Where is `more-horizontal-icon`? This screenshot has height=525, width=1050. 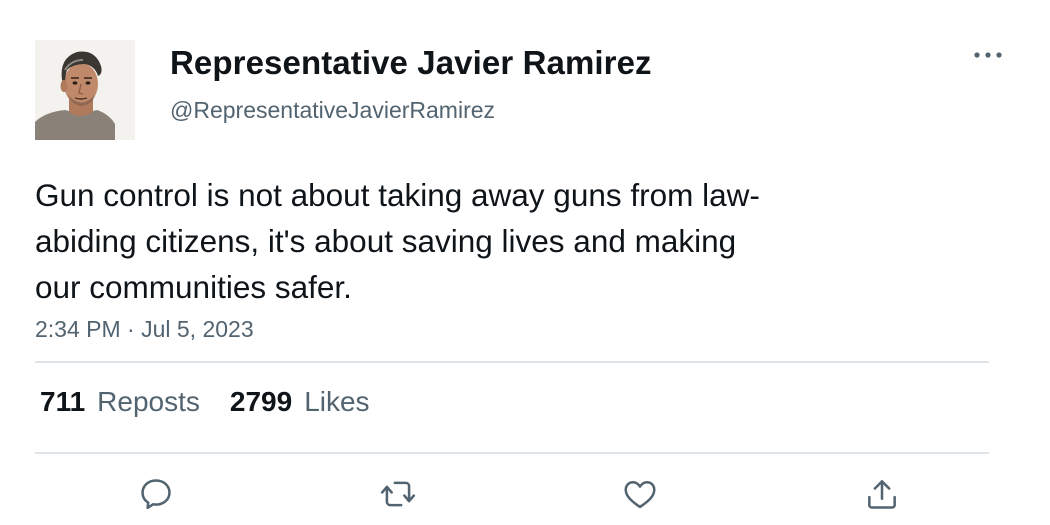
more-horizontal-icon is located at coordinates (988, 55).